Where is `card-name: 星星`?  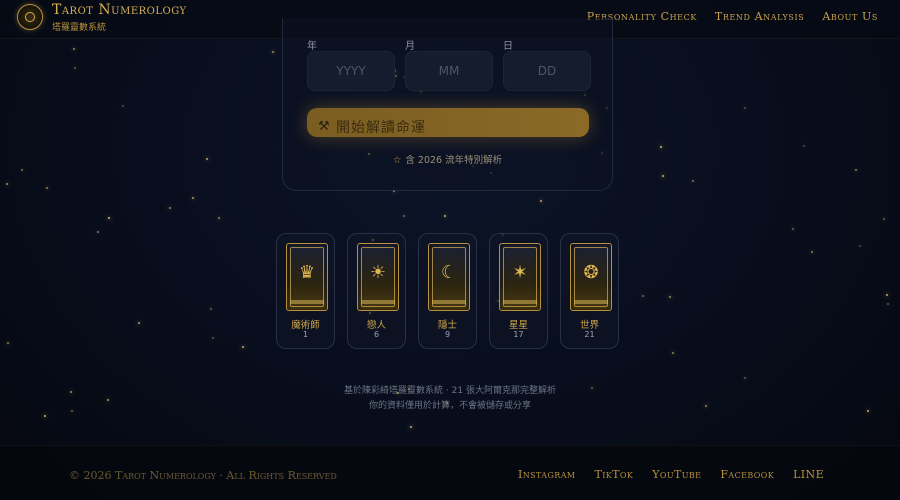 card-name: 星星 is located at coordinates (518, 325).